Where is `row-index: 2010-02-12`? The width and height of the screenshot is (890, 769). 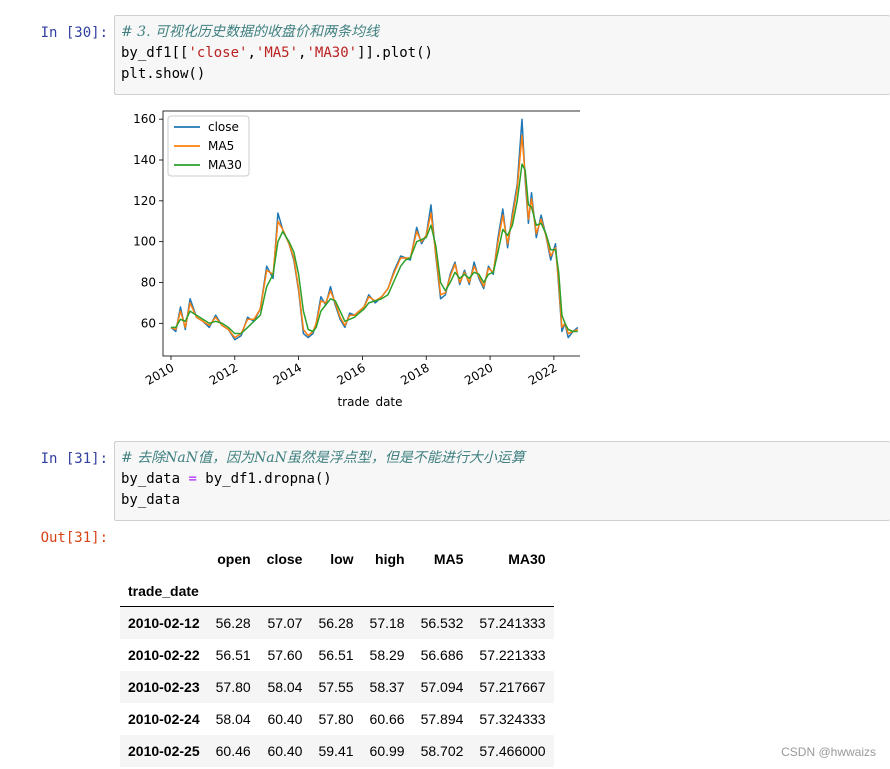
row-index: 2010-02-12 is located at coordinates (164, 623).